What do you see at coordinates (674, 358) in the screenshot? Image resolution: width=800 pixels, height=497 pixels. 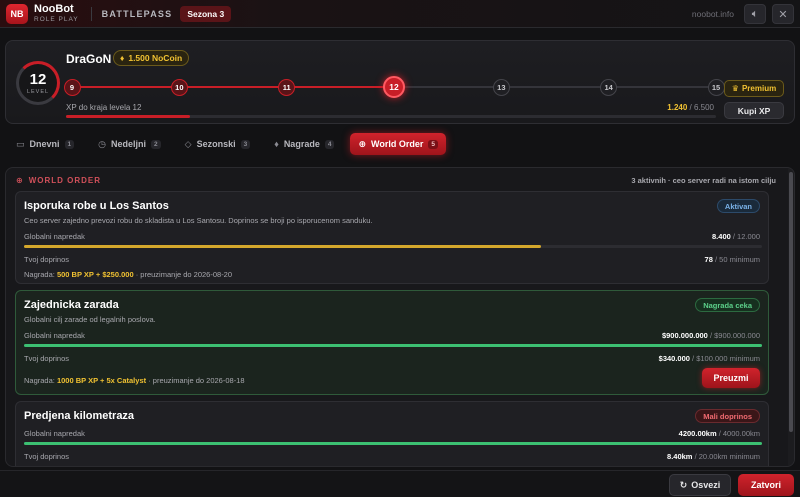 I see `contribution-amount: $340.000` at bounding box center [674, 358].